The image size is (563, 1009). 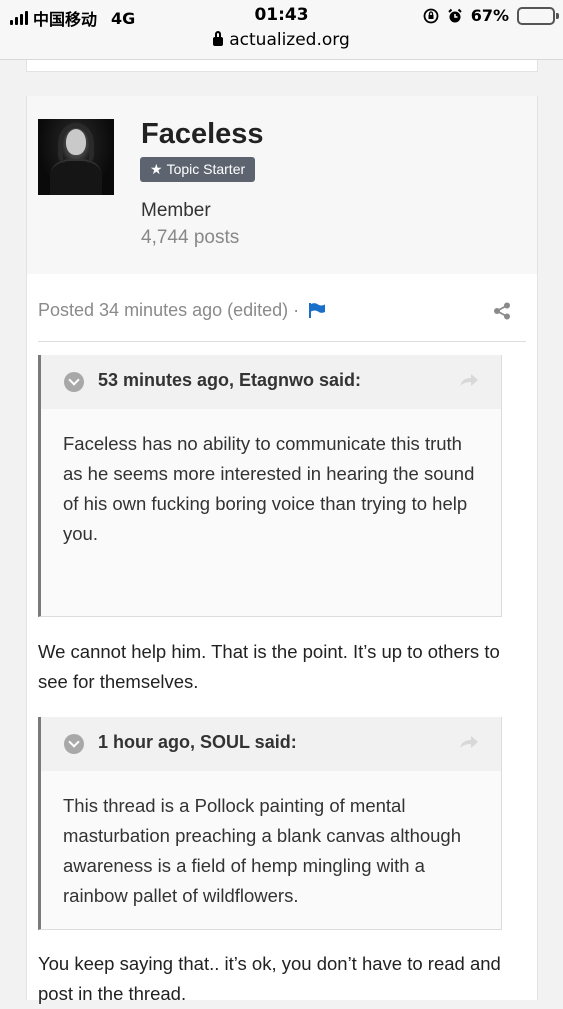 I want to click on status-bar: 中国移动 4G 01:43 67% actualized.org, so click(x=281, y=30).